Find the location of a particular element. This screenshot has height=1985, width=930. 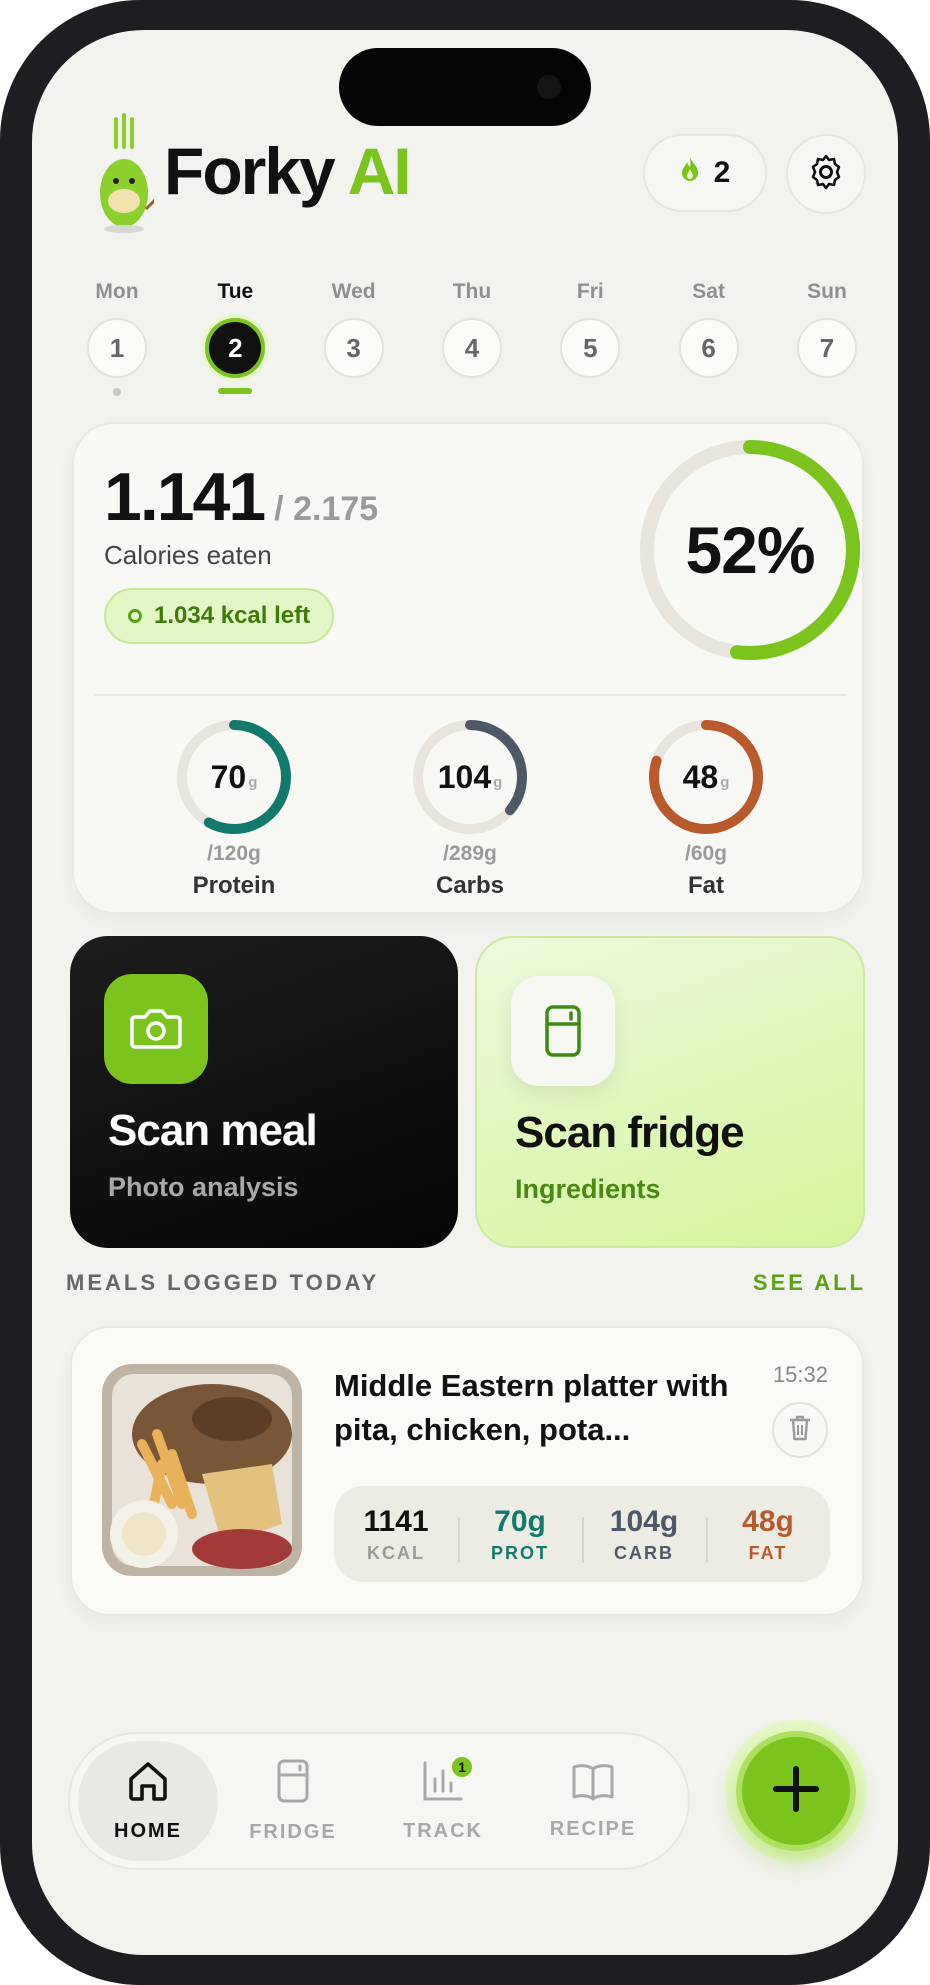

day-number: 4 is located at coordinates (471, 348).